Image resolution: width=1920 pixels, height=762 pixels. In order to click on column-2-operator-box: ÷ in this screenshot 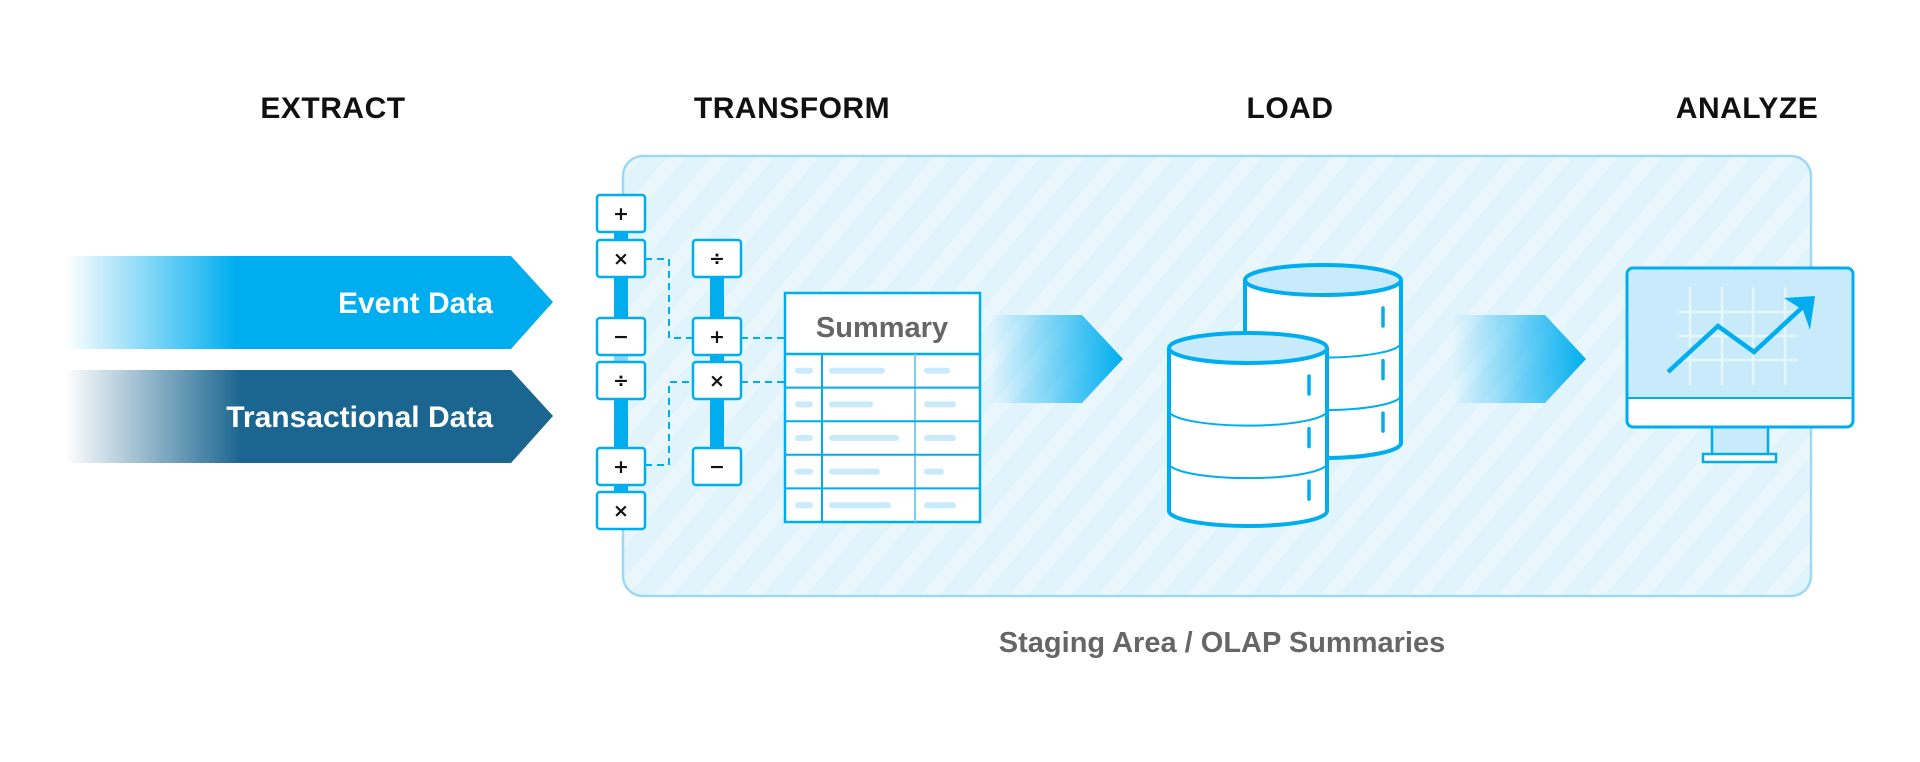, I will do `click(717, 258)`.